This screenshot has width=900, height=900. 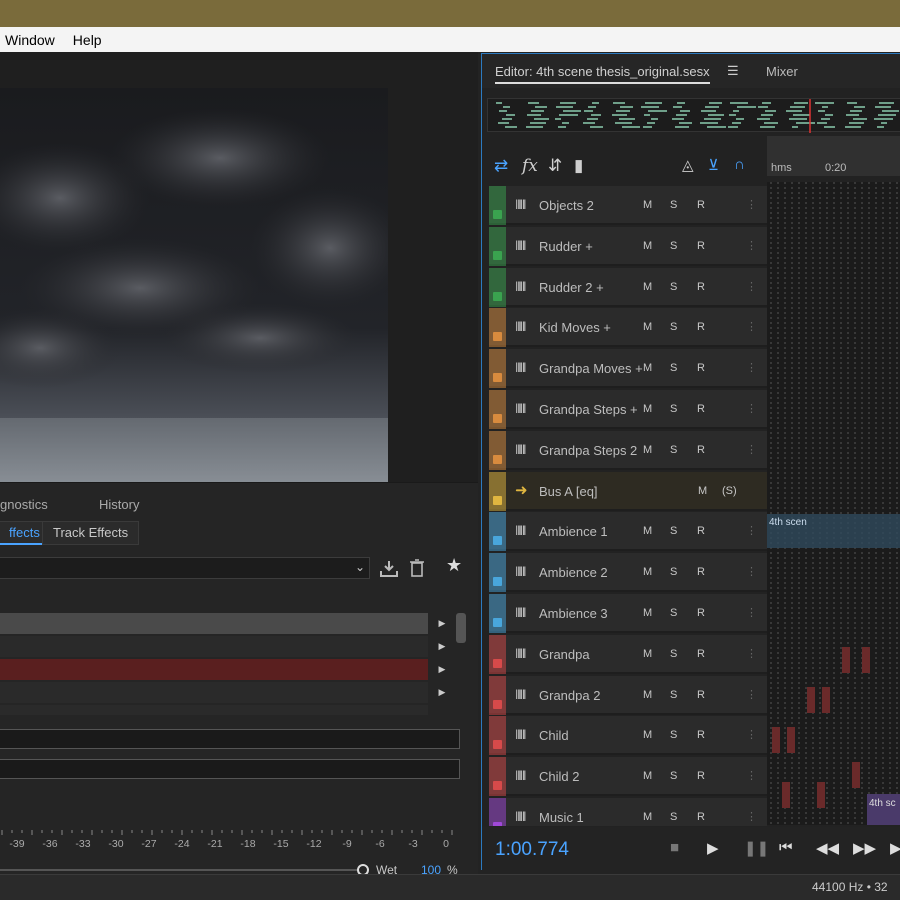 I want to click on tab-history: History, so click(x=119, y=504).